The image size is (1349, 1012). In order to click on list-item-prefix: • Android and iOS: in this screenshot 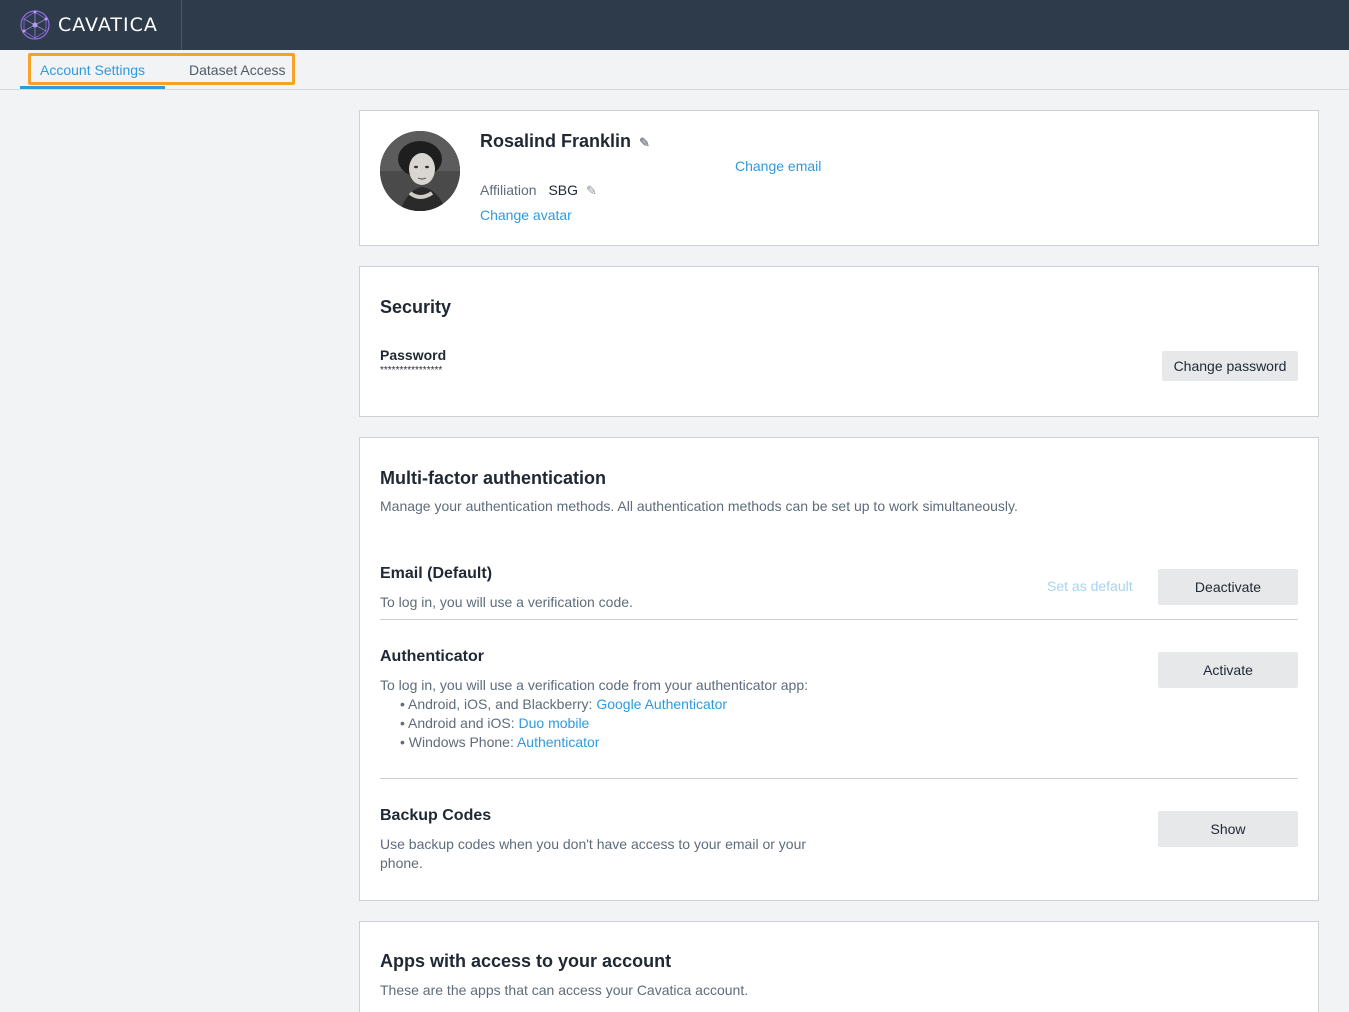, I will do `click(459, 723)`.